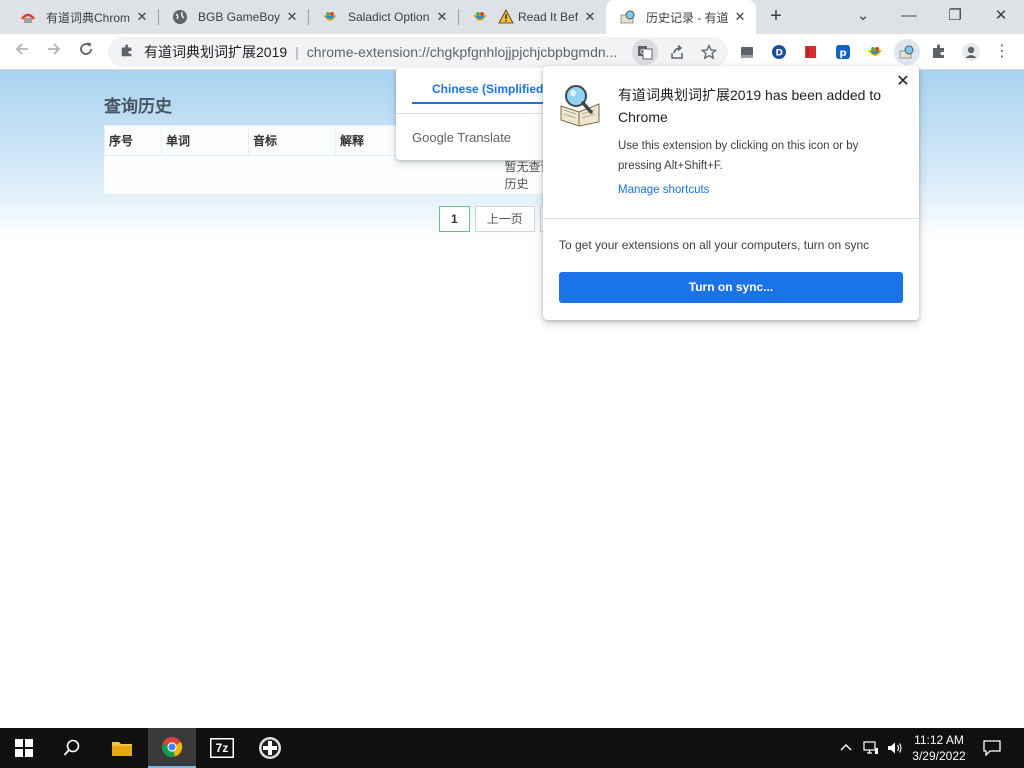 This screenshot has height=768, width=1024. What do you see at coordinates (54, 49) in the screenshot?
I see `arrow-right-icon` at bounding box center [54, 49].